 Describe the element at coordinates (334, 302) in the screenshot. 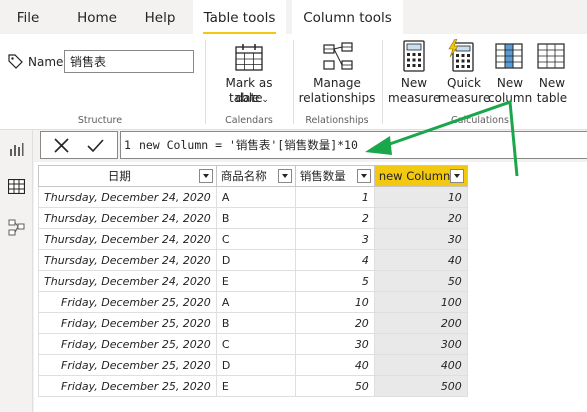

I see `cell-quantity: 10` at that location.